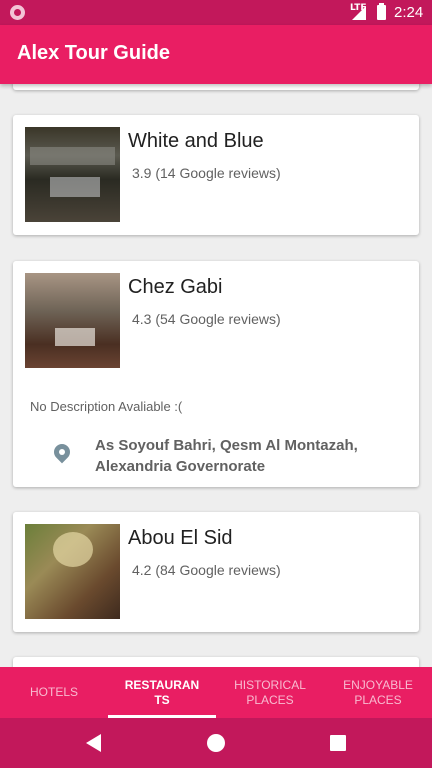 The height and width of the screenshot is (768, 432). Describe the element at coordinates (216, 87) in the screenshot. I see `list-item` at that location.